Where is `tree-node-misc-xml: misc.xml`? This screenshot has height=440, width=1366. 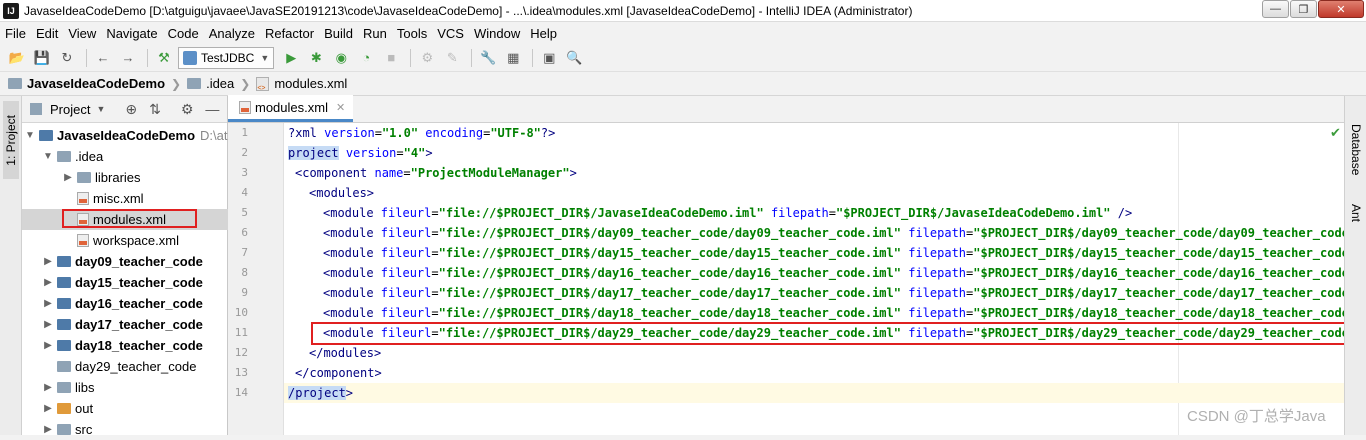
tree-node-misc-xml: misc.xml is located at coordinates (125, 198).